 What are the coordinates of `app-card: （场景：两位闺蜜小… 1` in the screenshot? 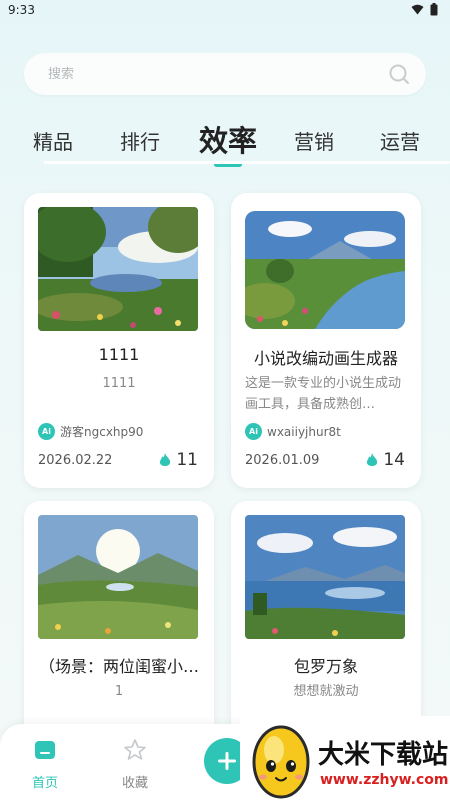 It's located at (119, 631).